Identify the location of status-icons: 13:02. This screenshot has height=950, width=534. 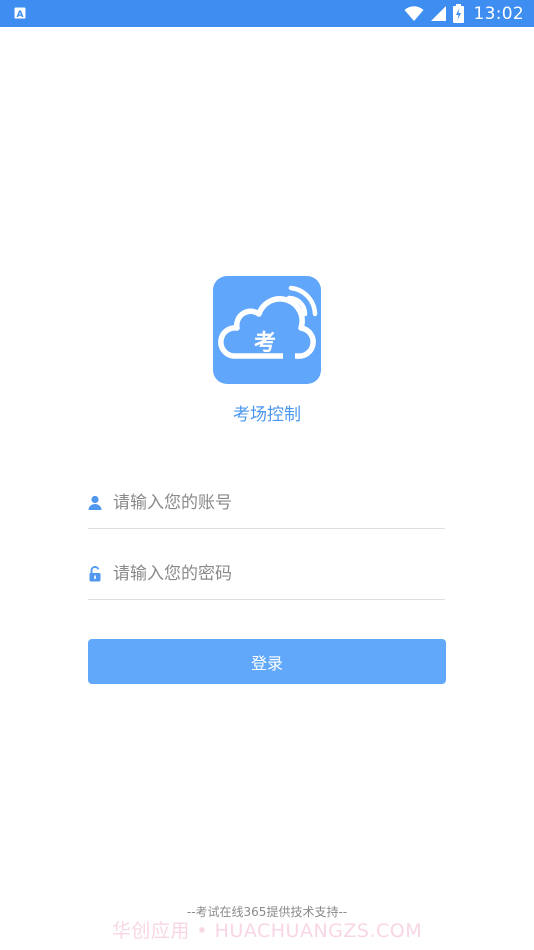
(464, 13).